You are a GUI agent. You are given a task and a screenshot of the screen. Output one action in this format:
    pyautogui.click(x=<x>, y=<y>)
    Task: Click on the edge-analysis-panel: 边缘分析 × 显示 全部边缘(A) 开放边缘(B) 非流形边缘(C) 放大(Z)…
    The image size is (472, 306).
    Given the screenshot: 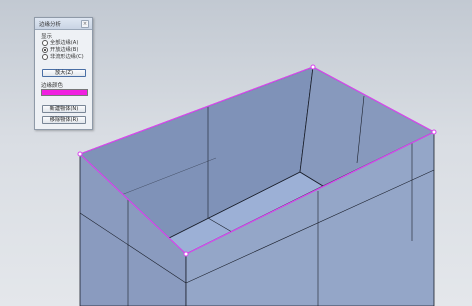 What is the action you would take?
    pyautogui.click(x=63, y=73)
    